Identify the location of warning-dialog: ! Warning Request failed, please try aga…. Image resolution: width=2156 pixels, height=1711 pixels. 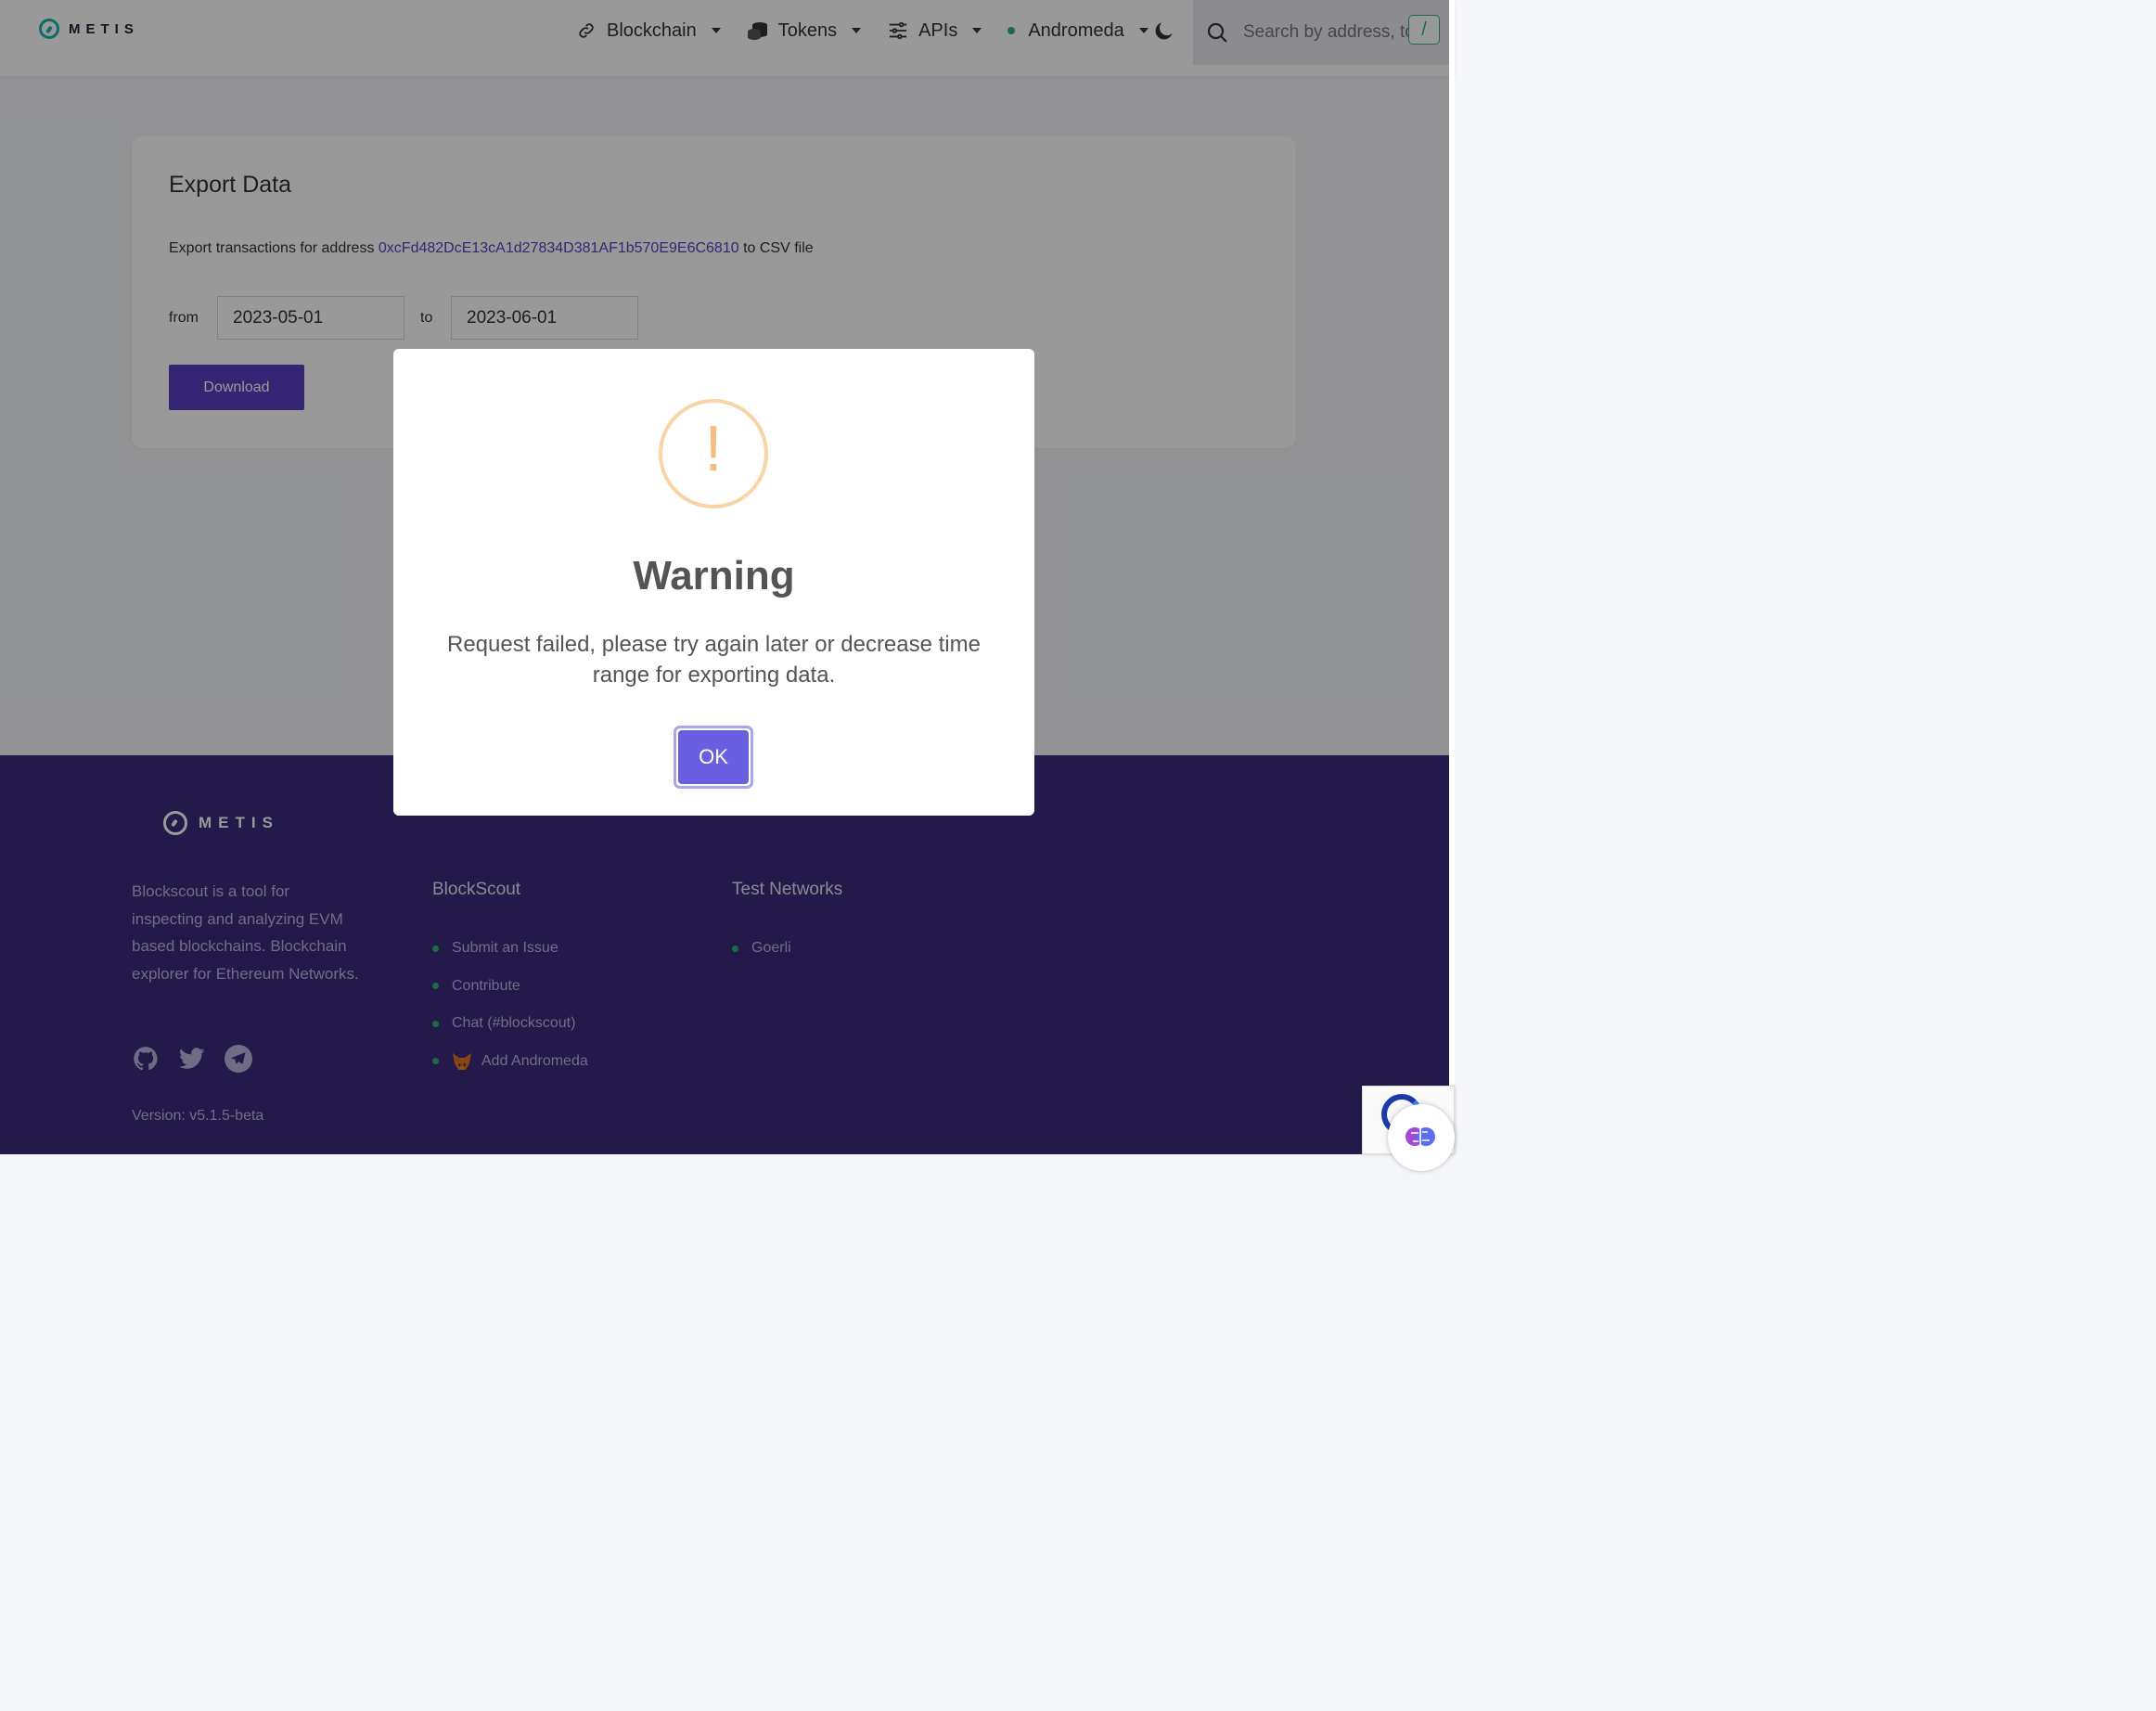
(713, 582).